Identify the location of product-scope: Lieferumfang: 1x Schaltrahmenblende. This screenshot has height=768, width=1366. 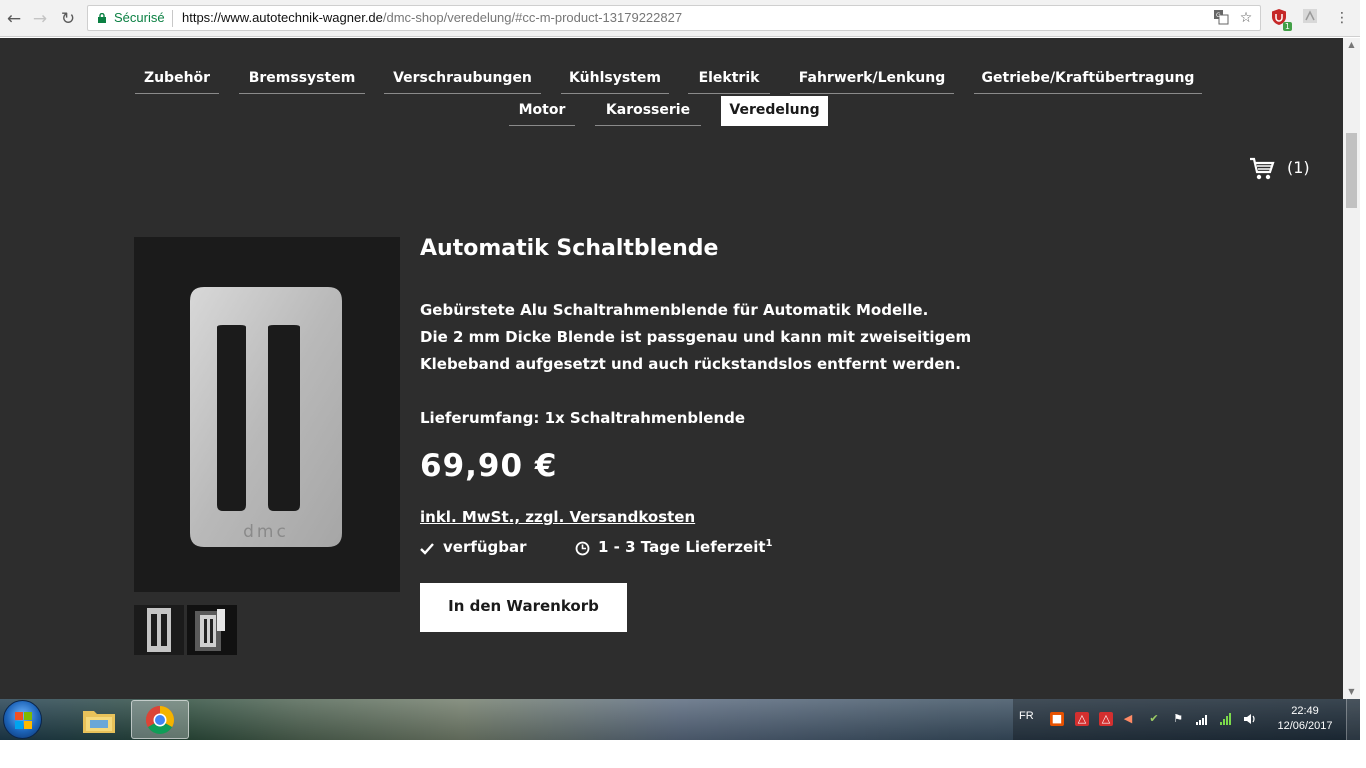
(583, 418).